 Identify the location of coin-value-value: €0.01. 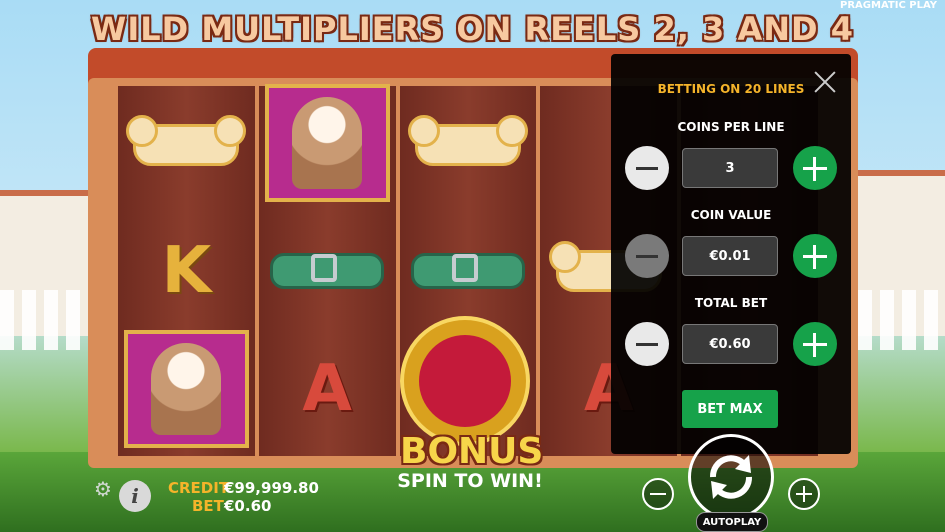
(730, 256).